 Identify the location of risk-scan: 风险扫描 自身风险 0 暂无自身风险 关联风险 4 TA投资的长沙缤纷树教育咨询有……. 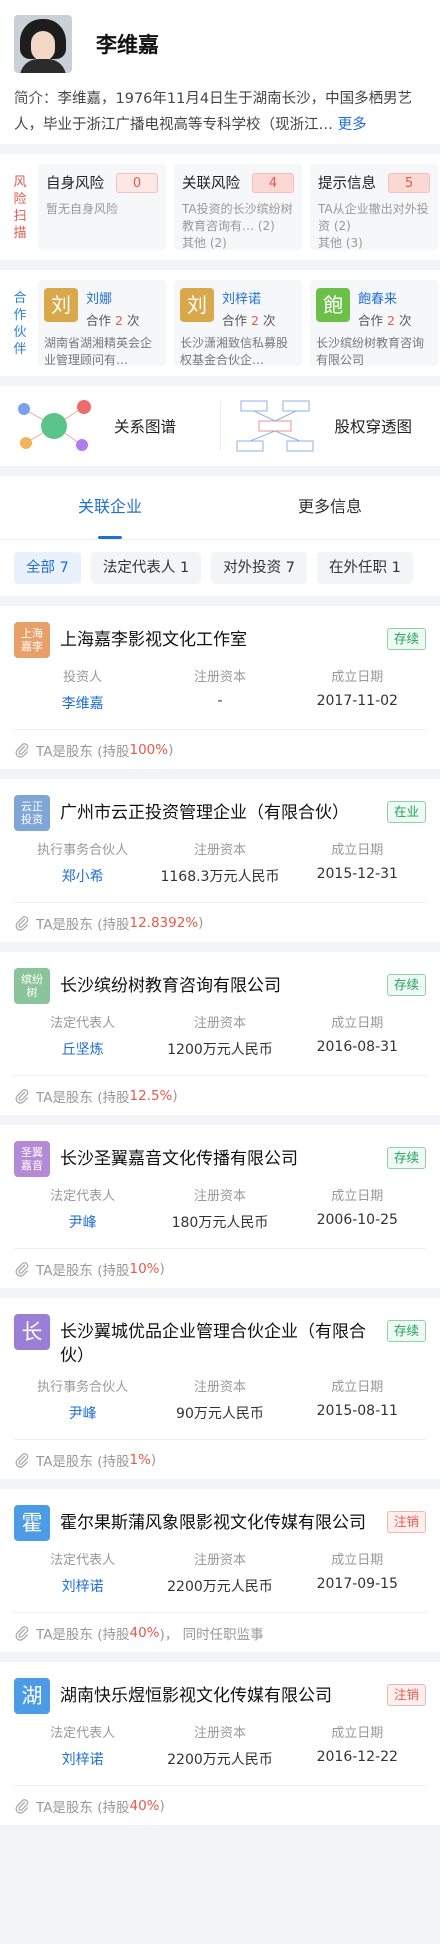
(220, 207).